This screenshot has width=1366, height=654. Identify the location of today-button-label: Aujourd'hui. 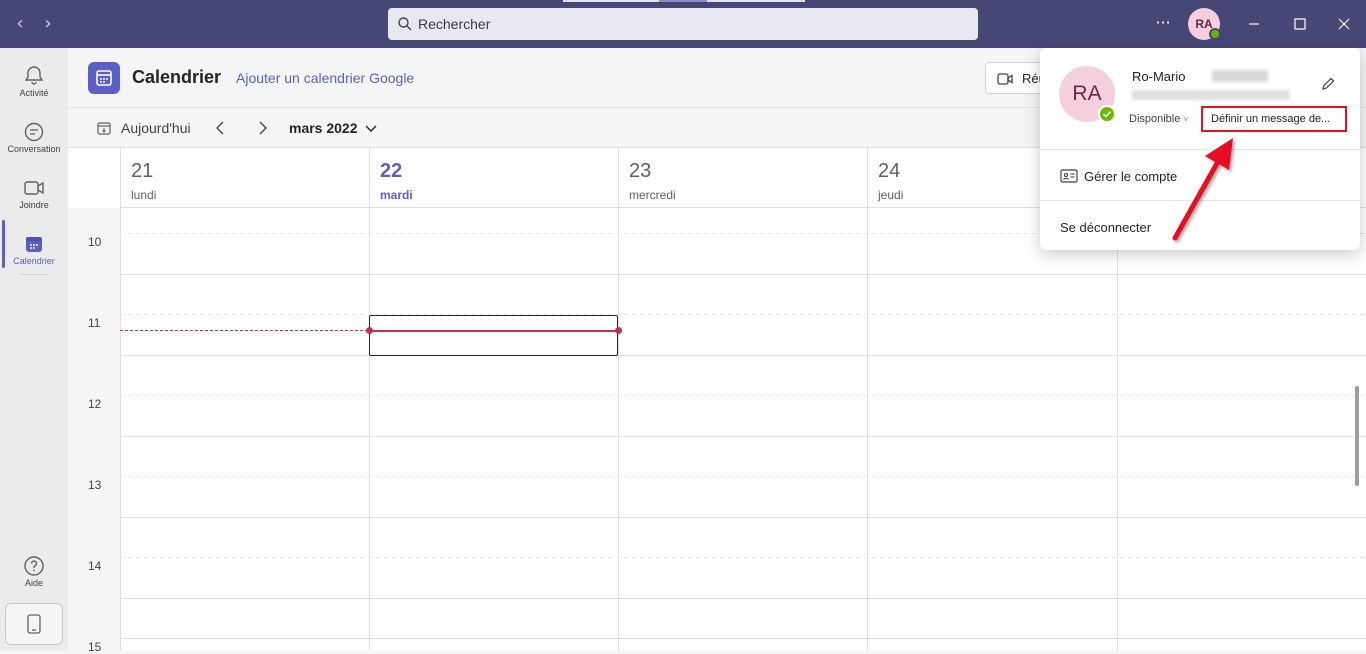
(156, 128).